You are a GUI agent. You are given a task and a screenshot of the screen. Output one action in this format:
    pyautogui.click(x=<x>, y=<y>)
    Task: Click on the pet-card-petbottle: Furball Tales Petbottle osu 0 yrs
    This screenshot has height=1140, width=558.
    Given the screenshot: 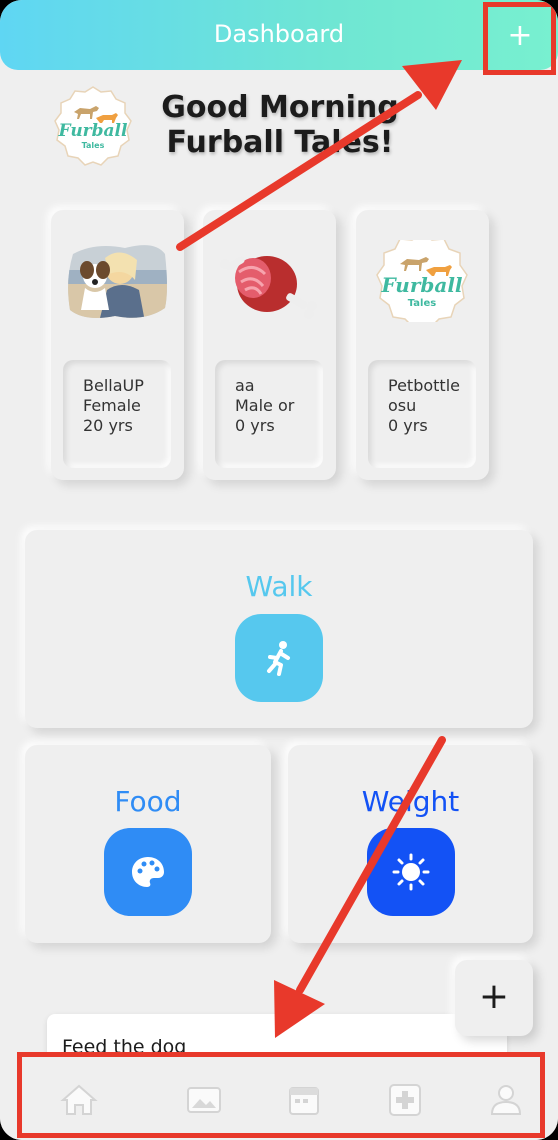 What is the action you would take?
    pyautogui.click(x=422, y=345)
    